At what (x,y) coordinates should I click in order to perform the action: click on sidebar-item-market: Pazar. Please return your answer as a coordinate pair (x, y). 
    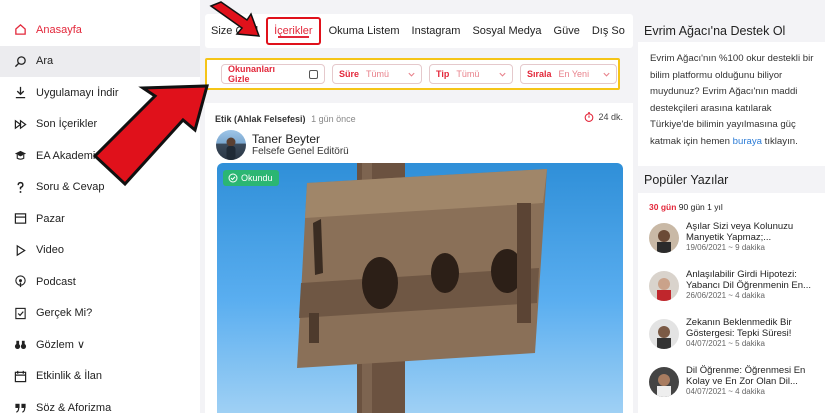
    Looking at the image, I should click on (100, 219).